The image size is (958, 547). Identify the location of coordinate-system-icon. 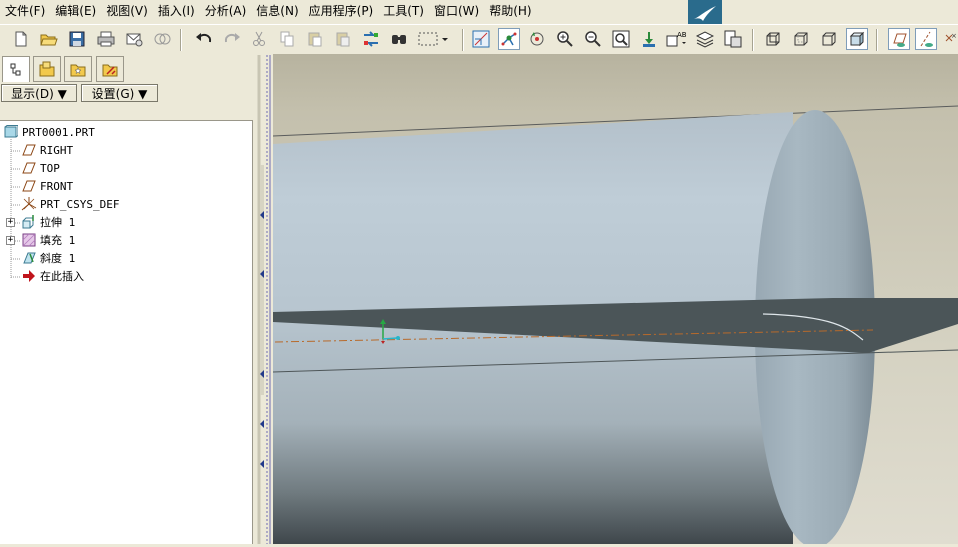
(29, 204).